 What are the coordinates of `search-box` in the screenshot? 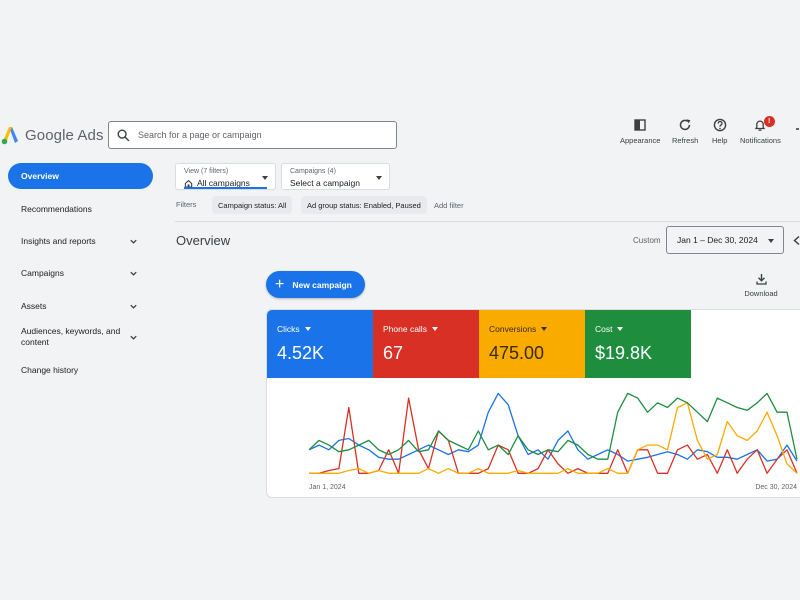 It's located at (252, 135).